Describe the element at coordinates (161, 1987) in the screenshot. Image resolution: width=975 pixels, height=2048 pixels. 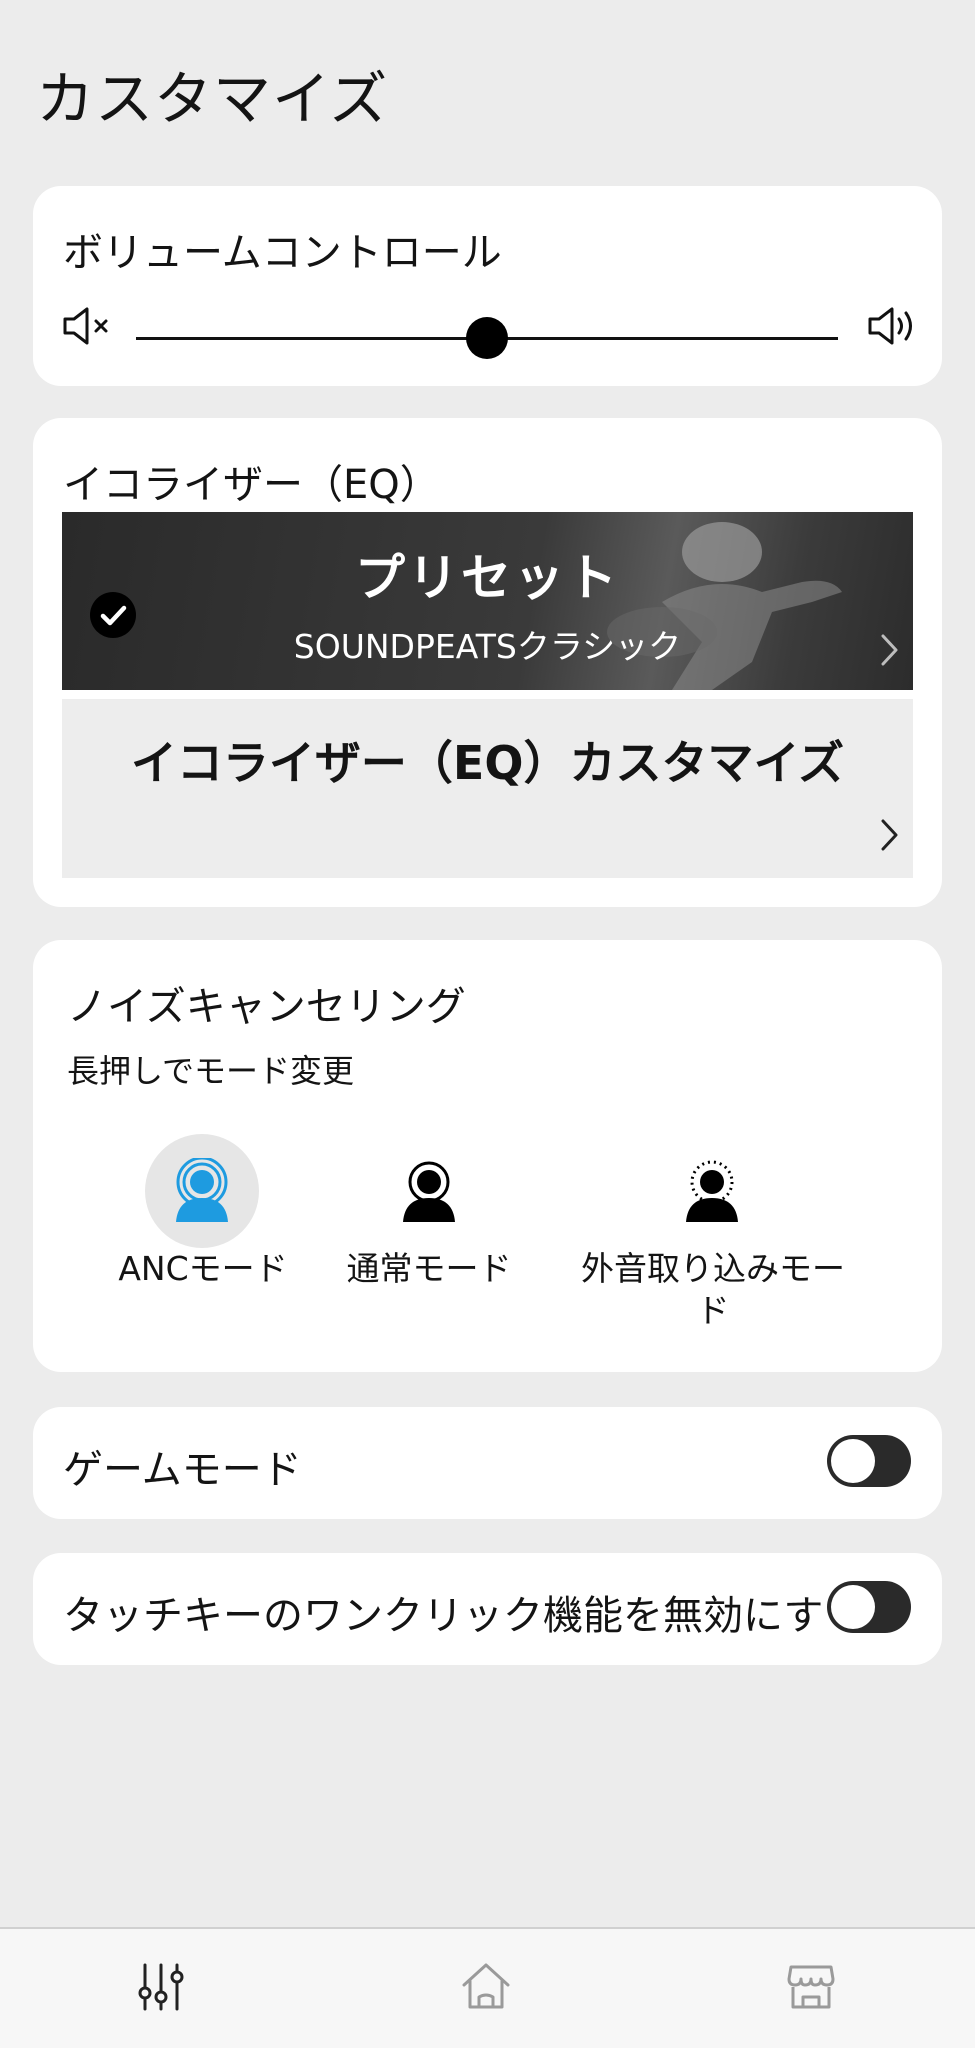
I see `equalizer-icon` at that location.